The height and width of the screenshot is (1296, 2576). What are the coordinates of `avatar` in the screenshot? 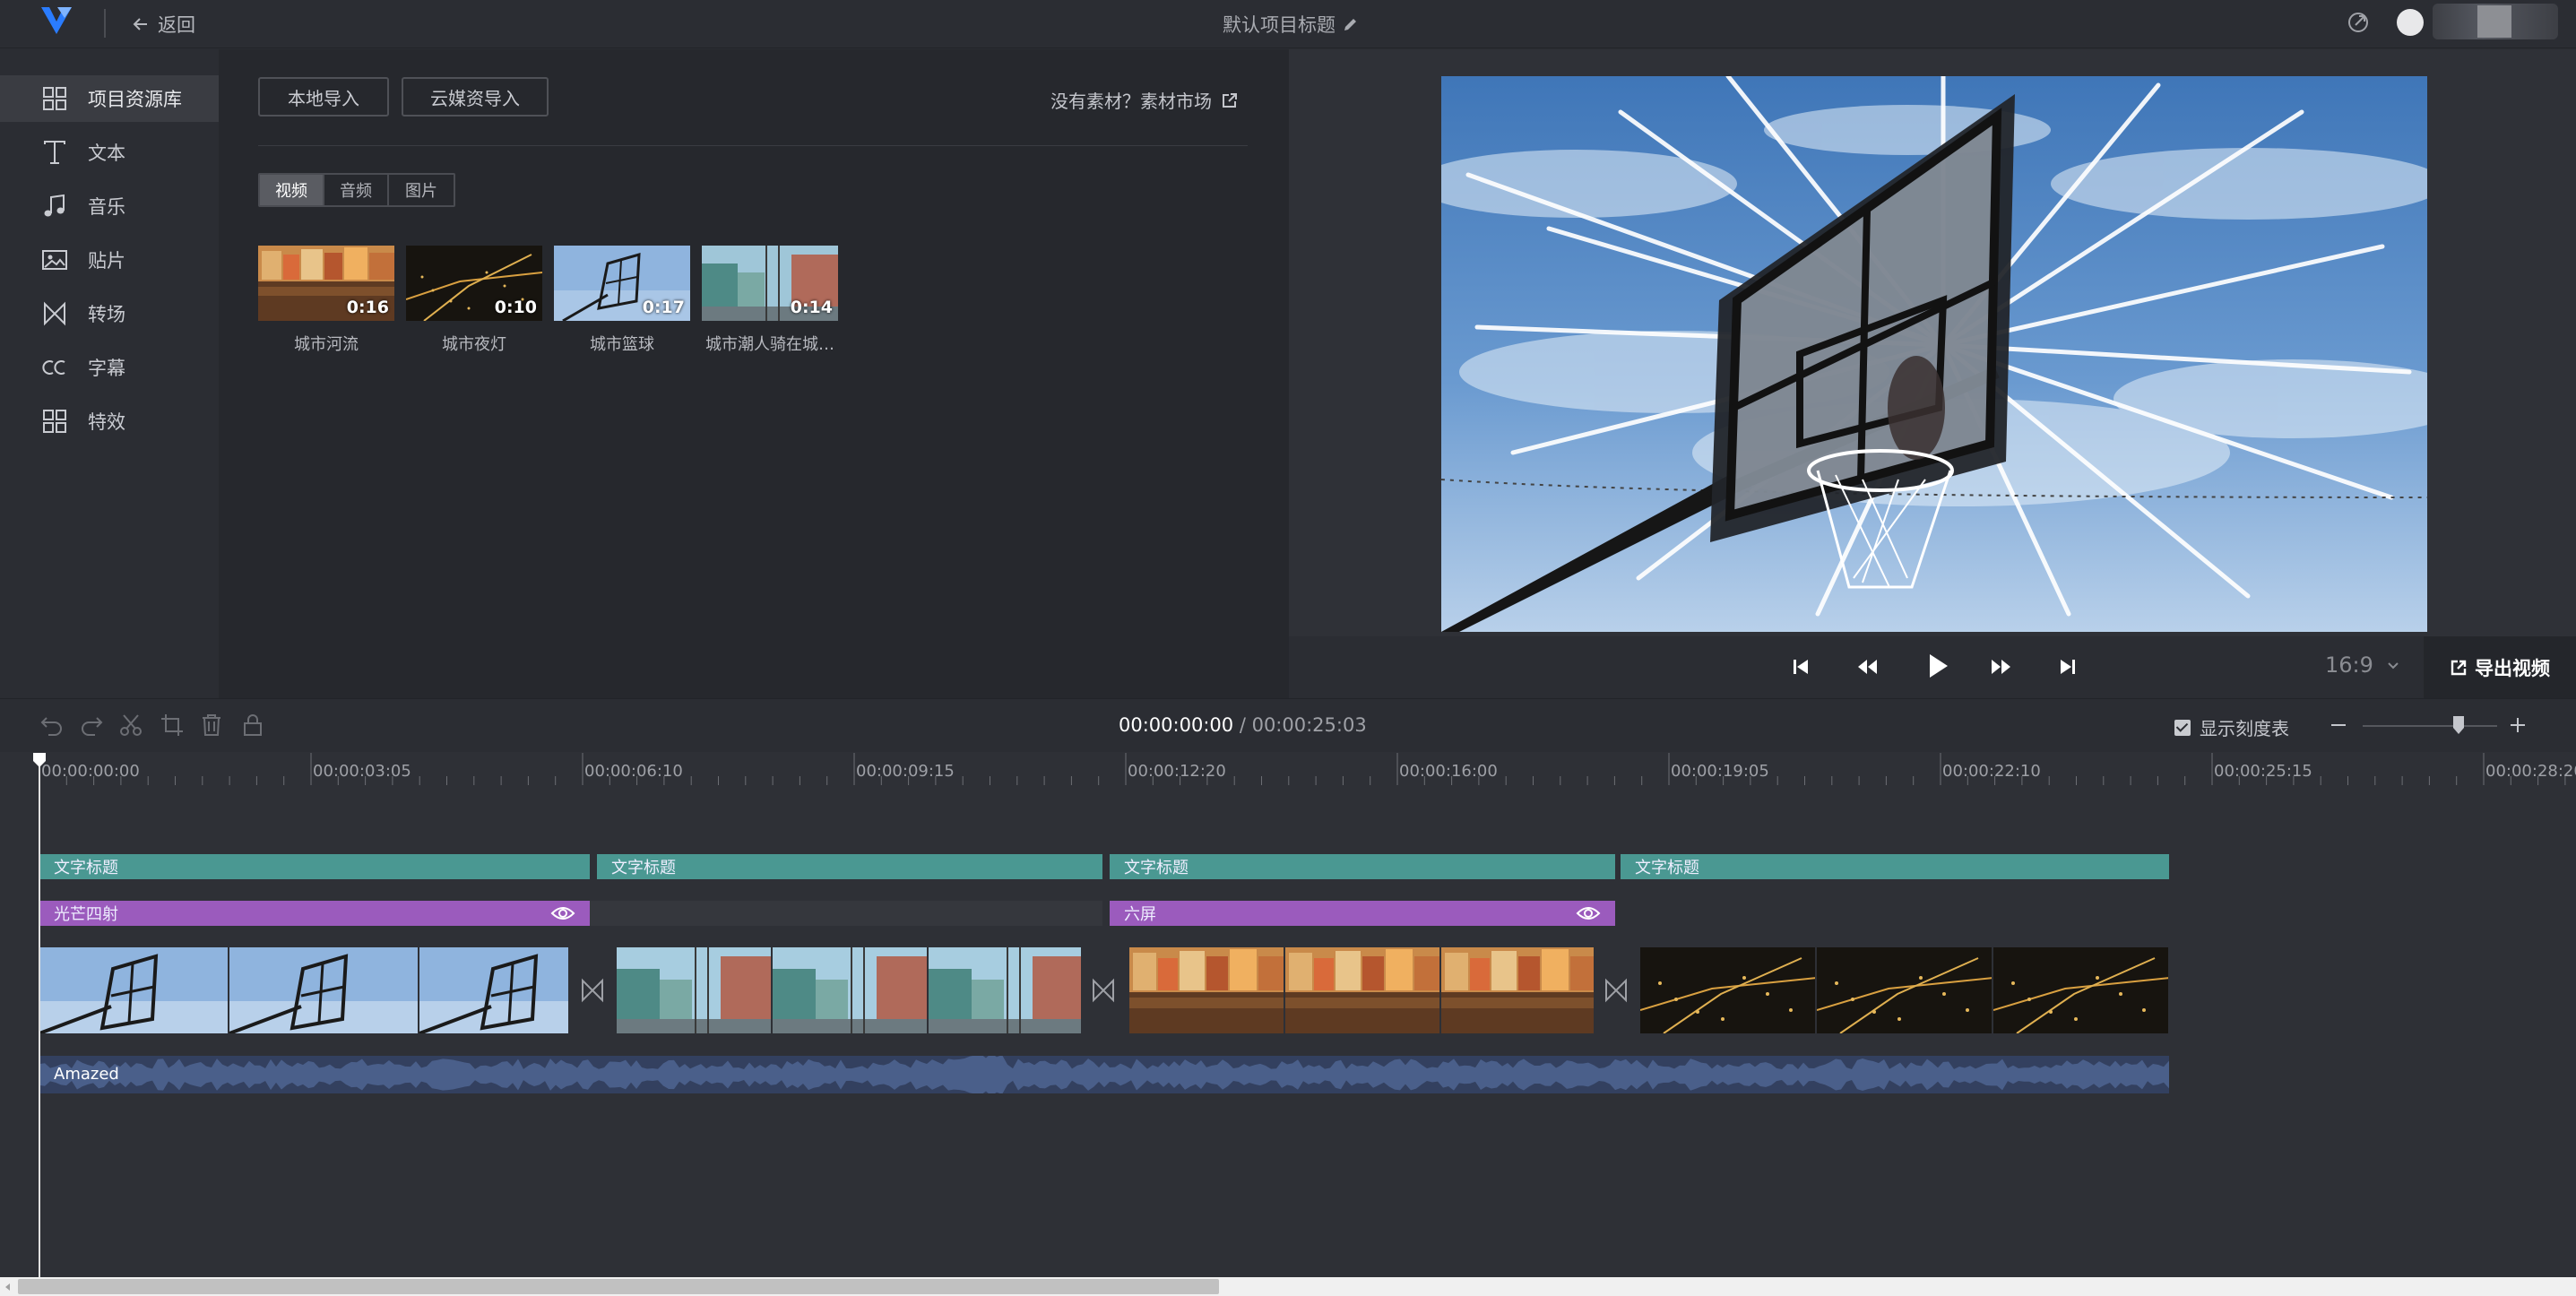 It's located at (2410, 22).